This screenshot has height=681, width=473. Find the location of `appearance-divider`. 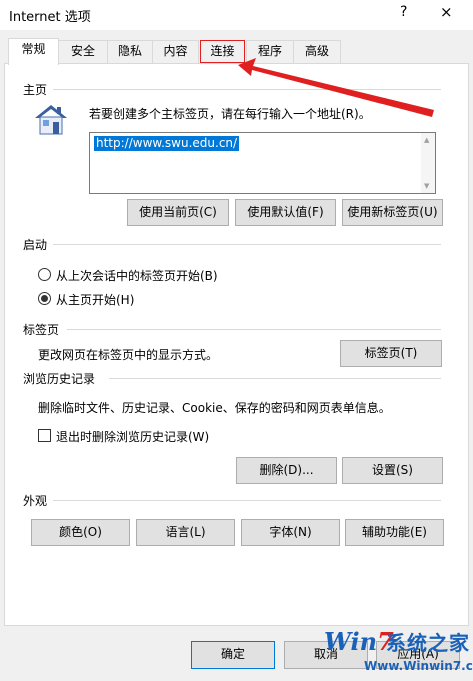

appearance-divider is located at coordinates (247, 500).